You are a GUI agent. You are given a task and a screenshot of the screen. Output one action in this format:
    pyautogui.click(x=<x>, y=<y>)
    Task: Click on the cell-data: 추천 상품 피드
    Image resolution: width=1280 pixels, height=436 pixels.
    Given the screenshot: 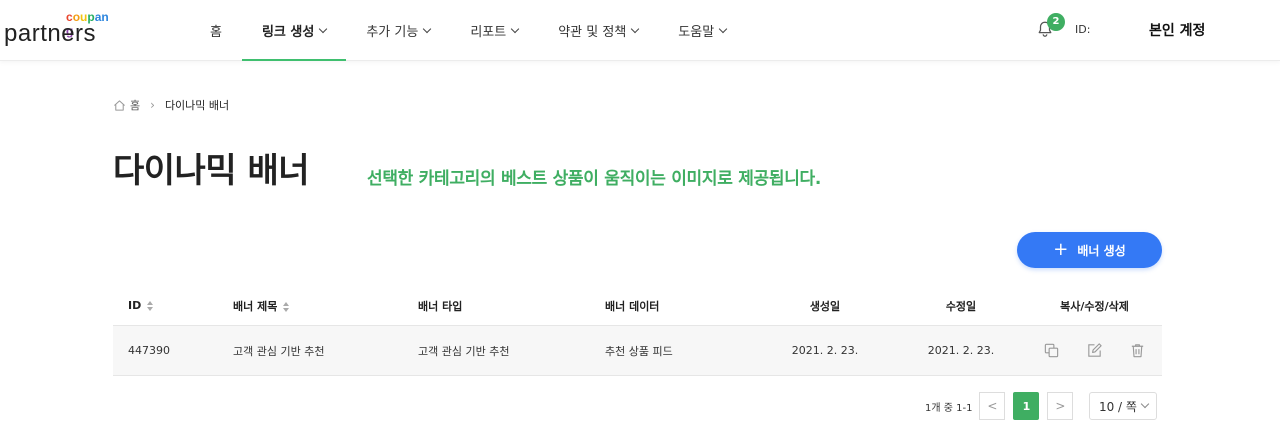 What is the action you would take?
    pyautogui.click(x=639, y=351)
    